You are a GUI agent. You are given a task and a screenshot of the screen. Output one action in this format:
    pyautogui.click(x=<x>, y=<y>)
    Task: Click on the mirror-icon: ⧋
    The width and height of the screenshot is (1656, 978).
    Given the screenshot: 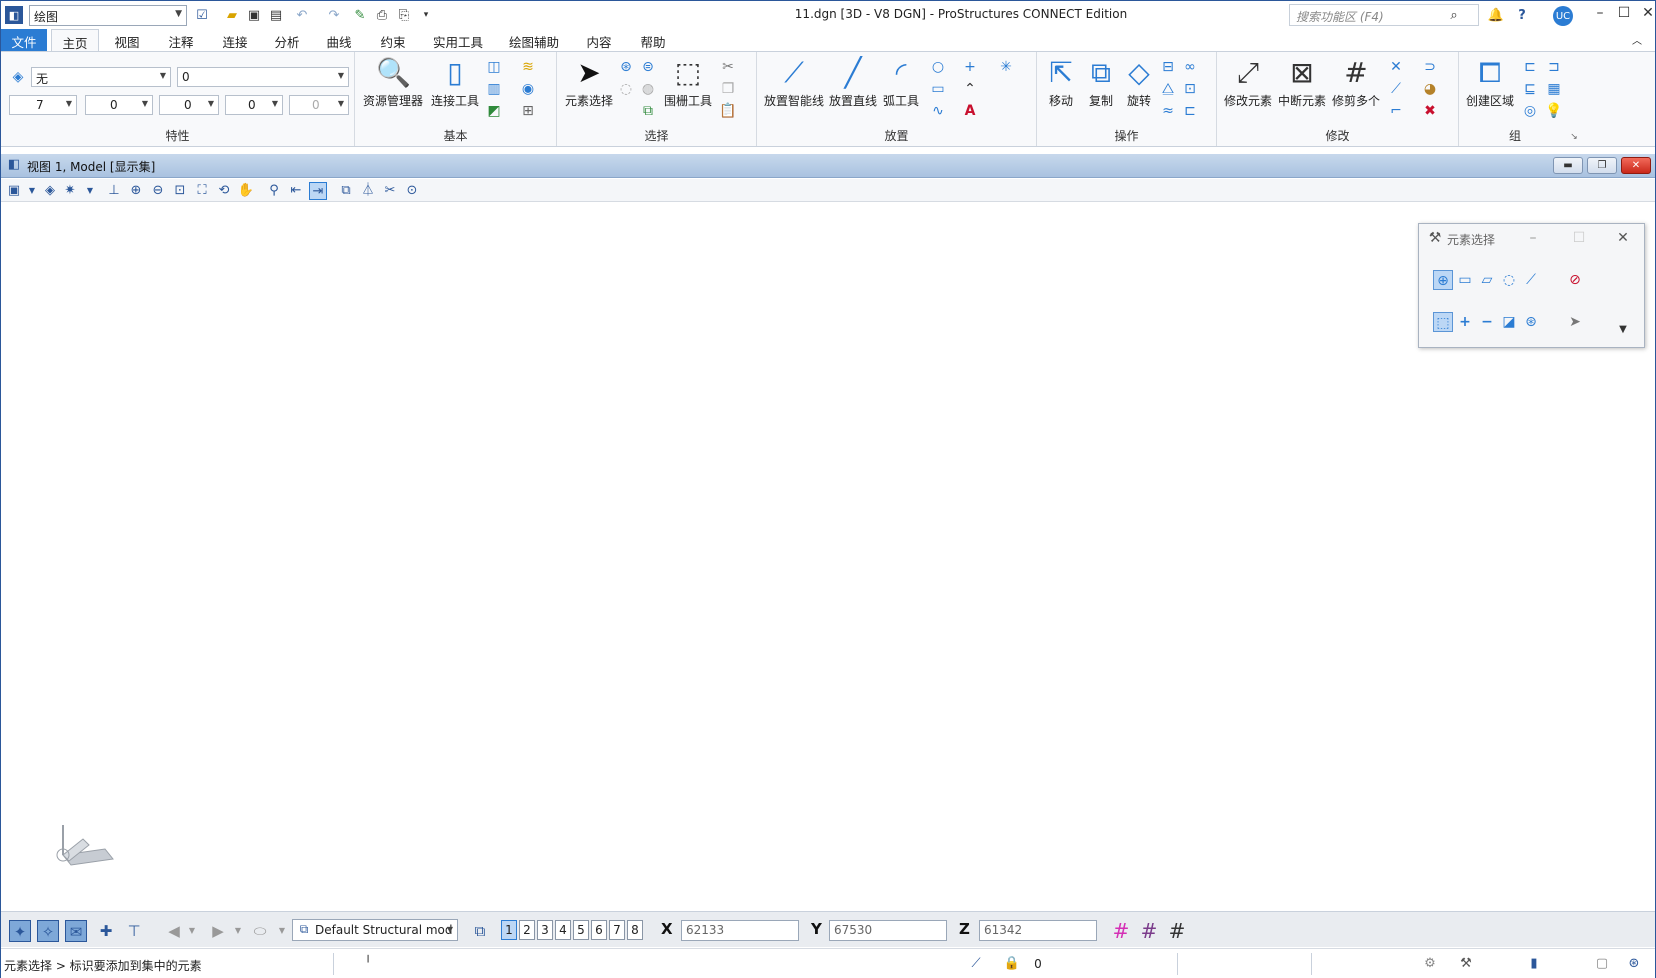 What is the action you would take?
    pyautogui.click(x=1168, y=89)
    